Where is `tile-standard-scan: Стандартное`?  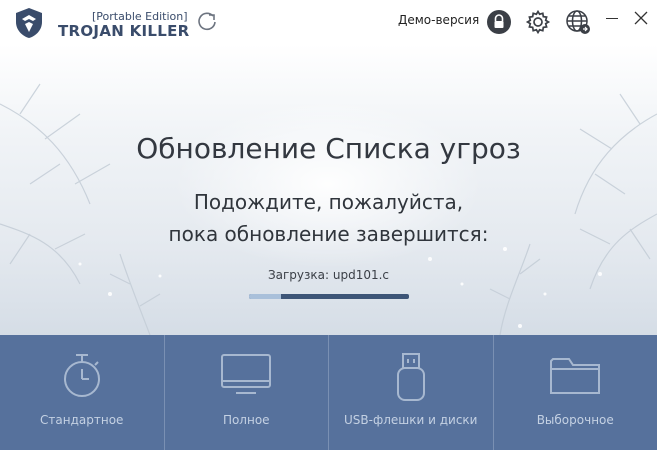
tile-standard-scan: Стандартное is located at coordinates (82, 392).